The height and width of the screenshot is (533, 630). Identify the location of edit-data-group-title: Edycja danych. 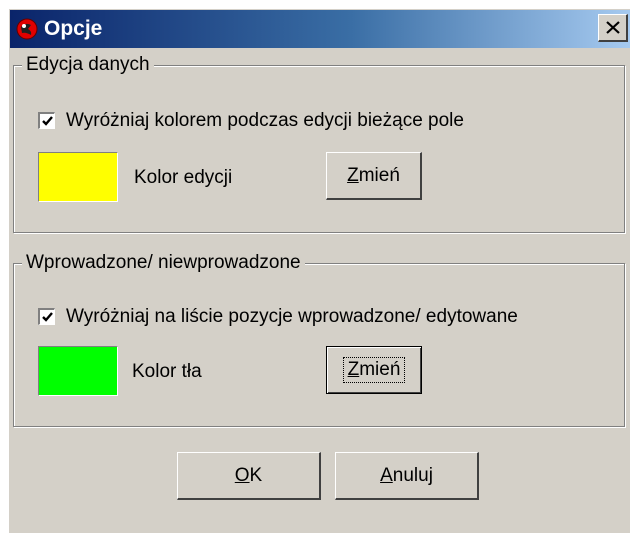
(88, 65).